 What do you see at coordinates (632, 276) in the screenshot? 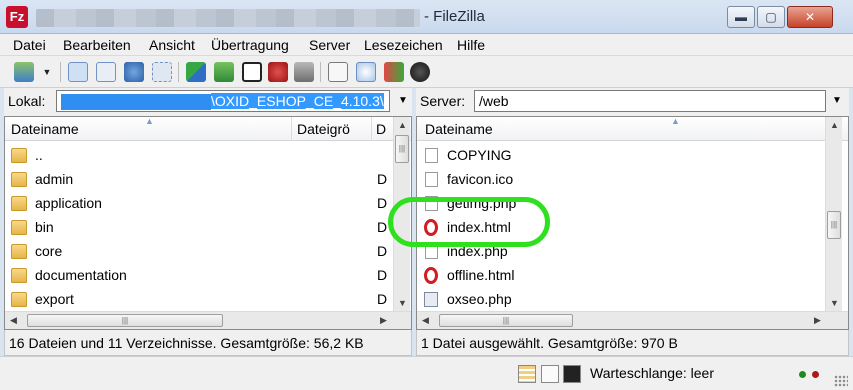
I see `list-item: offline.html` at bounding box center [632, 276].